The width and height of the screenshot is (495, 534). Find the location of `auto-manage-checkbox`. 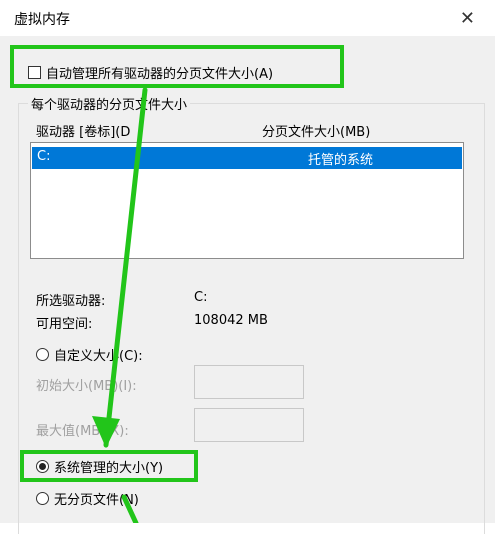

auto-manage-checkbox is located at coordinates (34, 72).